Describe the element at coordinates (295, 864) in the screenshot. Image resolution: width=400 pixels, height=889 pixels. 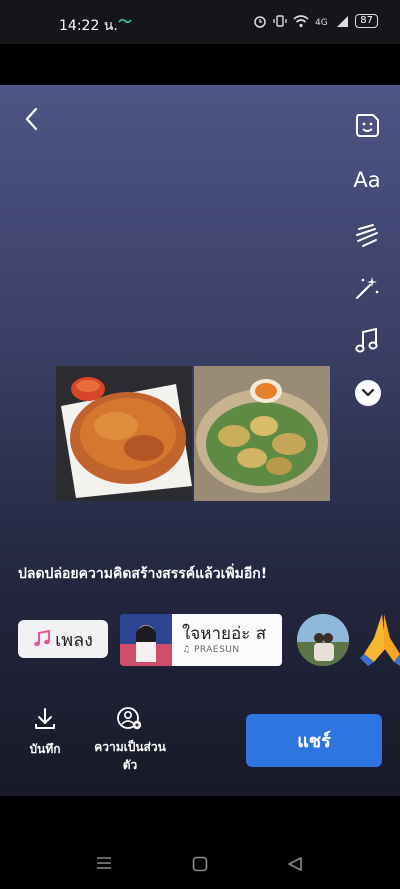
I see `back-nav-icon` at that location.